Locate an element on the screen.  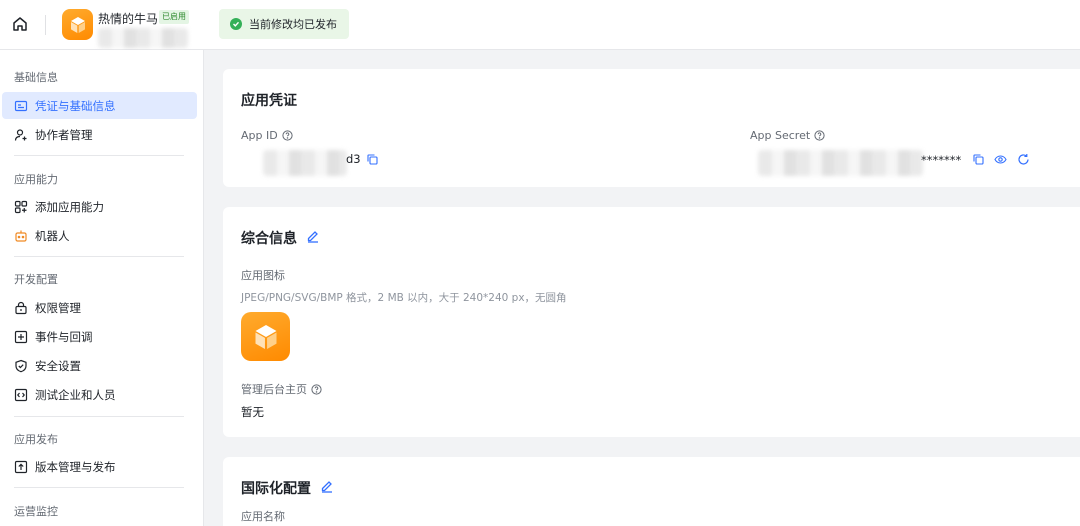
sidebar-item-security: 安全设置 is located at coordinates (99, 365).